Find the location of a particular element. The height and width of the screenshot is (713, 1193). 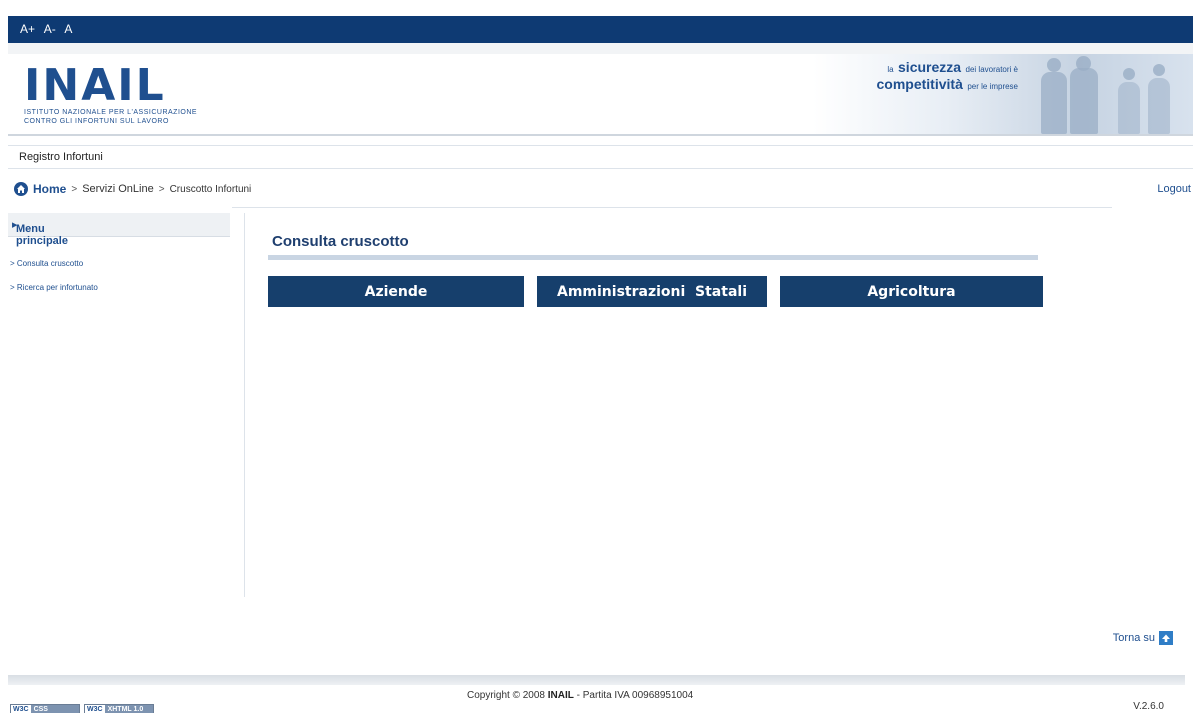

page-title: Consulta cruscotto is located at coordinates (340, 241).